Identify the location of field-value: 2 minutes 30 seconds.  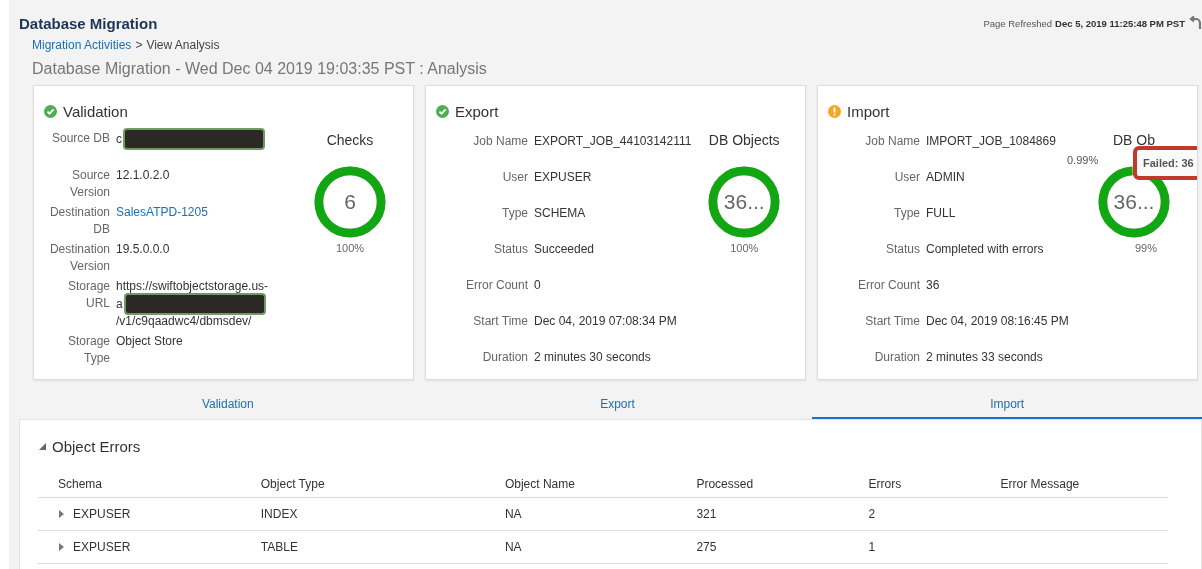
(592, 357).